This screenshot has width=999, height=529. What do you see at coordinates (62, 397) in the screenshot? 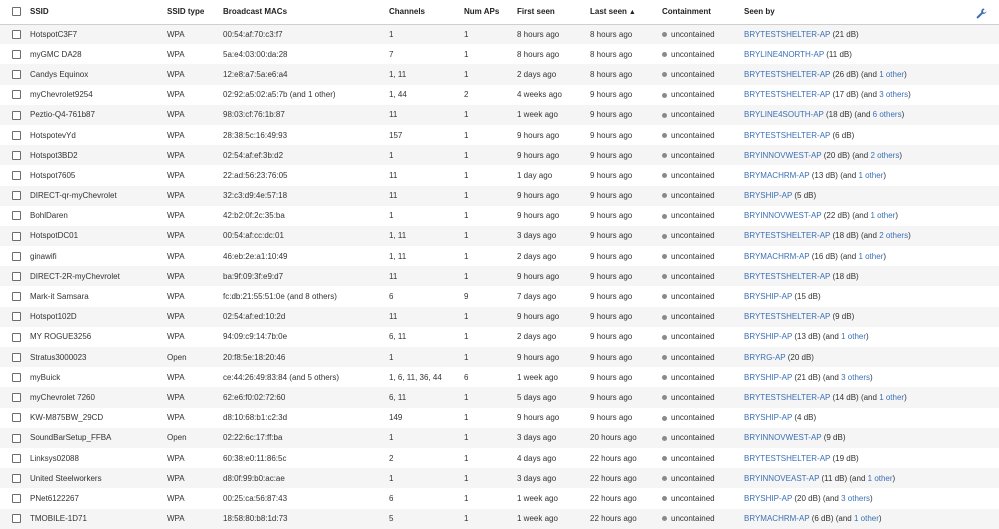
I see `ssid-cell: myChevrolet 7260` at bounding box center [62, 397].